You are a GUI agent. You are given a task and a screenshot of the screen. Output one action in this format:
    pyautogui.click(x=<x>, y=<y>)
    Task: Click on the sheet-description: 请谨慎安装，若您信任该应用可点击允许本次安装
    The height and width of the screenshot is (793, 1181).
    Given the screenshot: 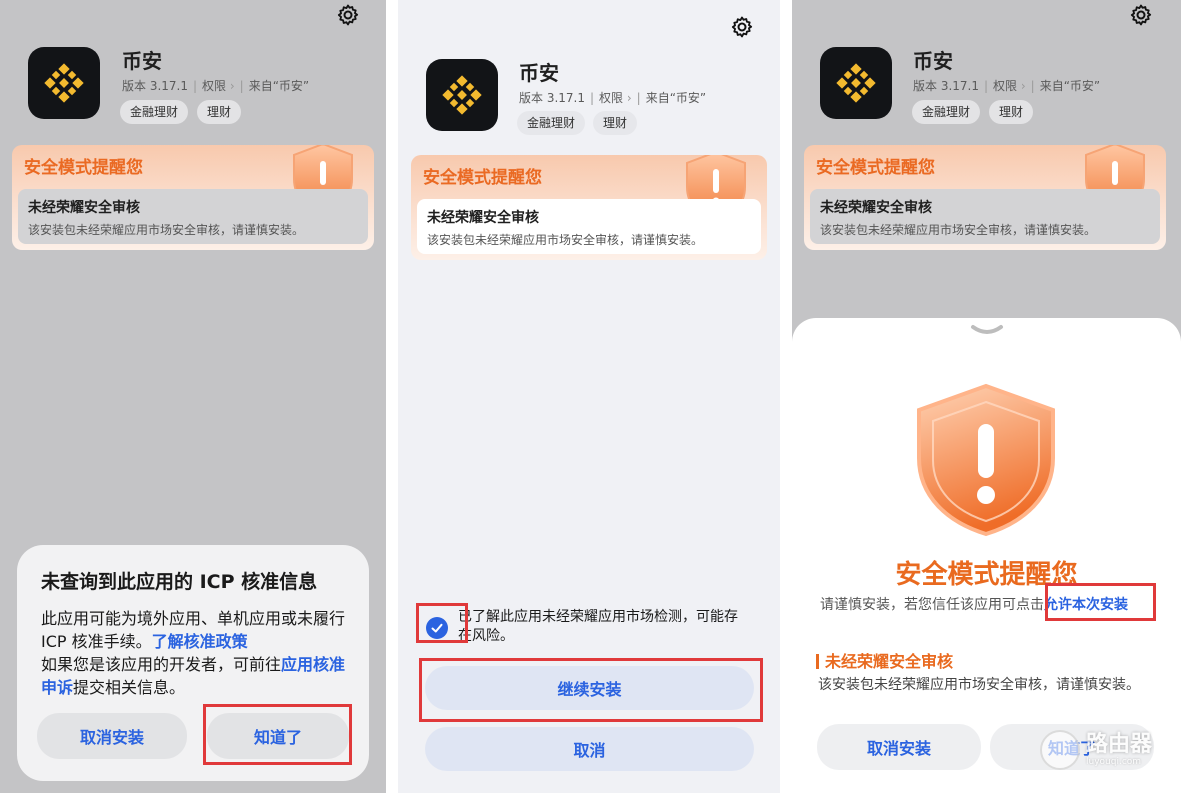 What is the action you would take?
    pyautogui.click(x=974, y=604)
    